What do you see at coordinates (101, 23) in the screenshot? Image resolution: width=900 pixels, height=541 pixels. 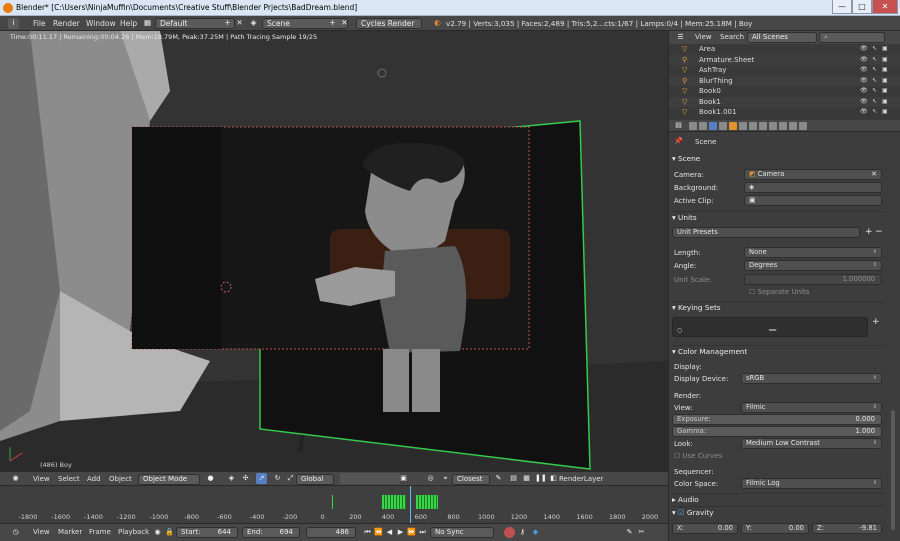 I see `menu-window: Window` at bounding box center [101, 23].